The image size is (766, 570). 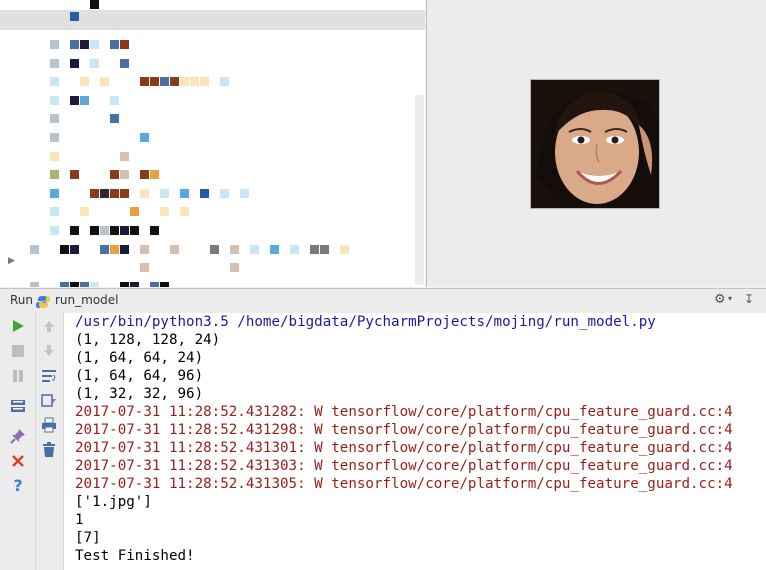 I want to click on pin-icon, so click(x=18, y=436).